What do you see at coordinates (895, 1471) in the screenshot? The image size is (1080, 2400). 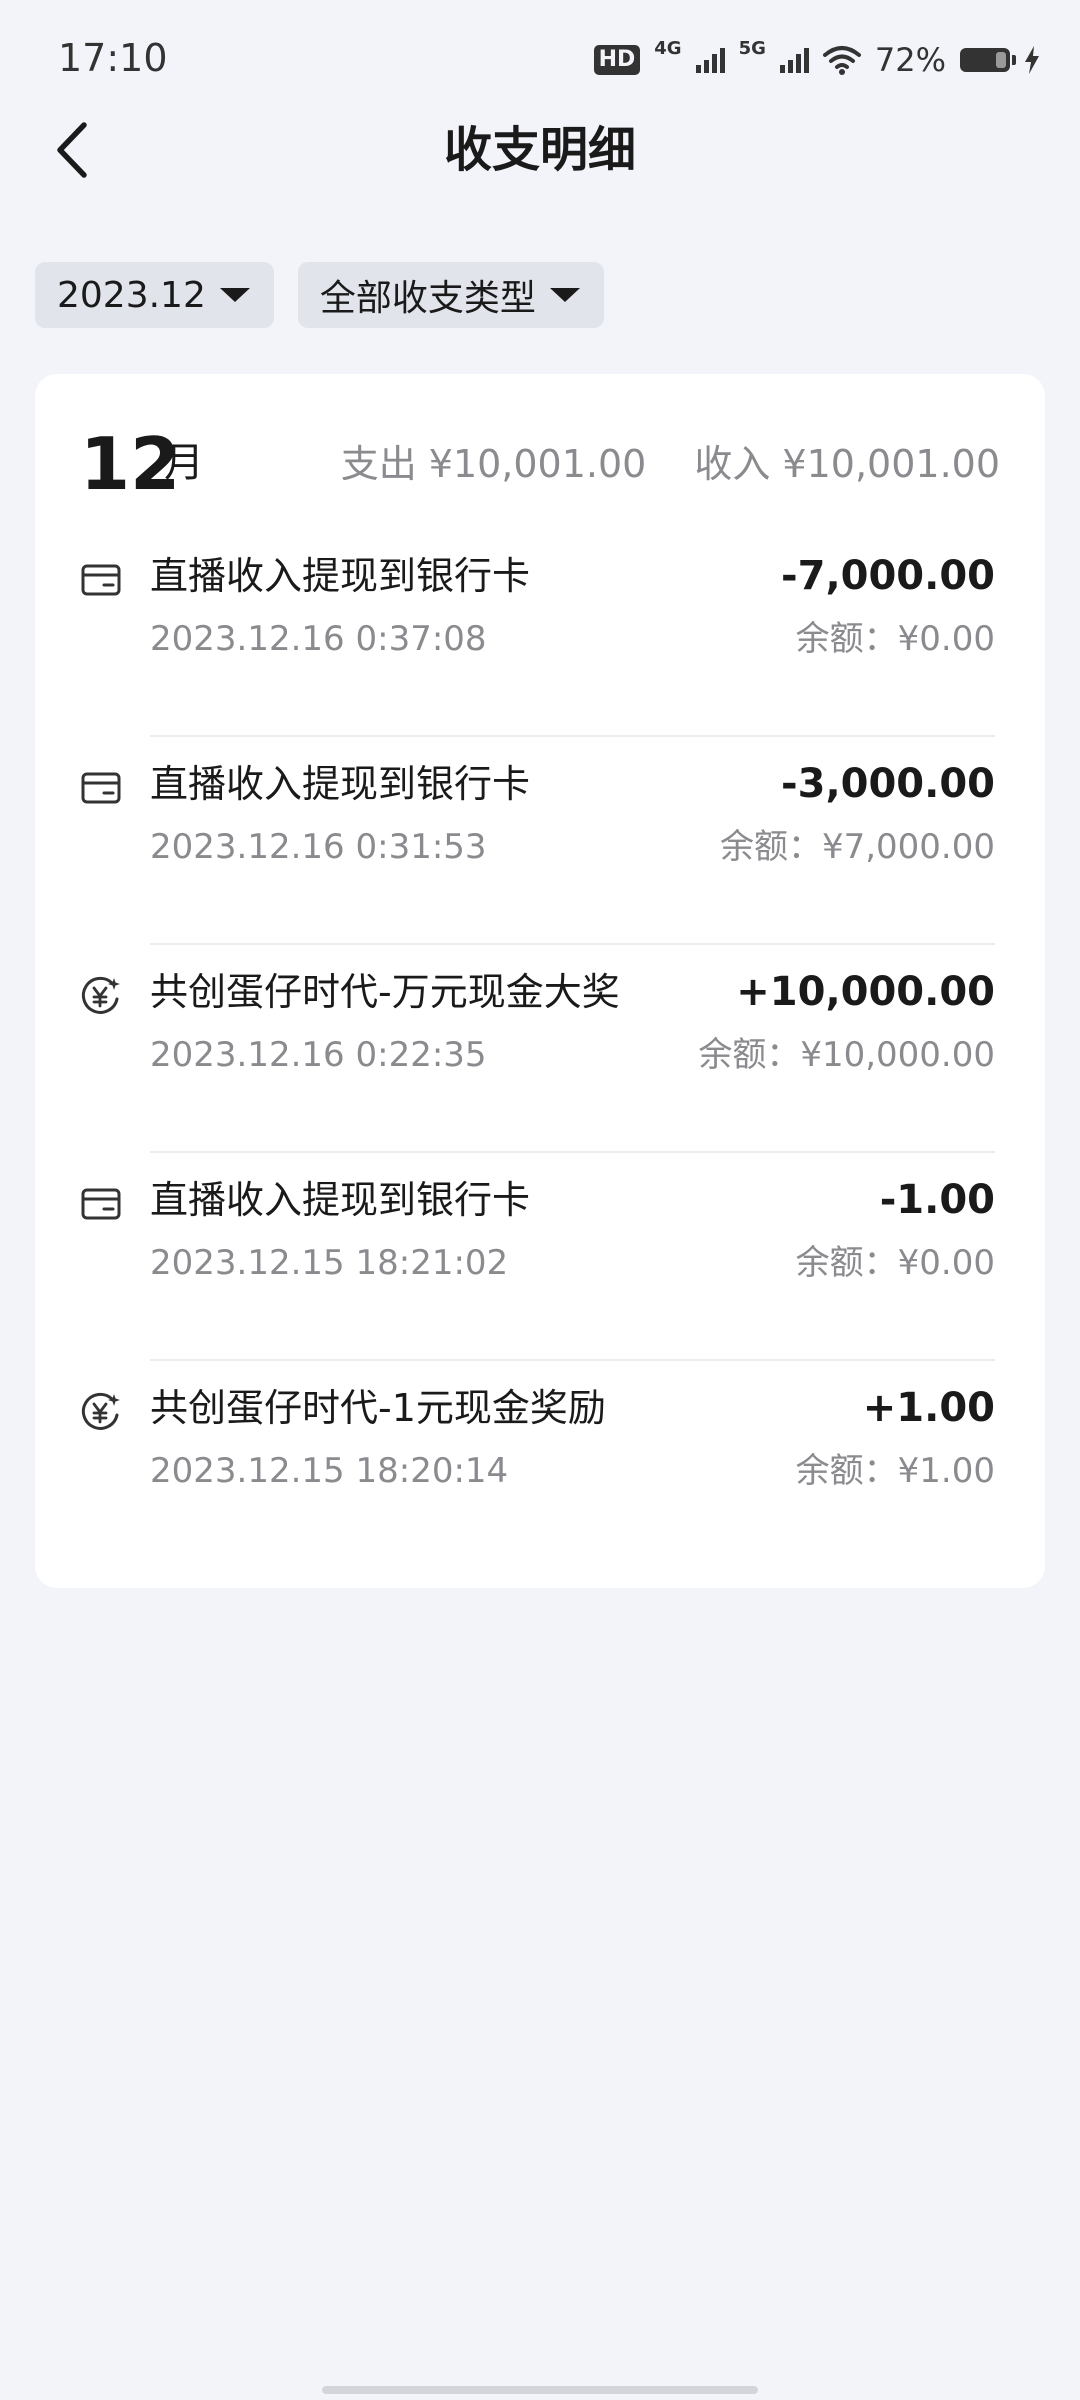 I see `transaction-balance: 余额：¥1.00` at bounding box center [895, 1471].